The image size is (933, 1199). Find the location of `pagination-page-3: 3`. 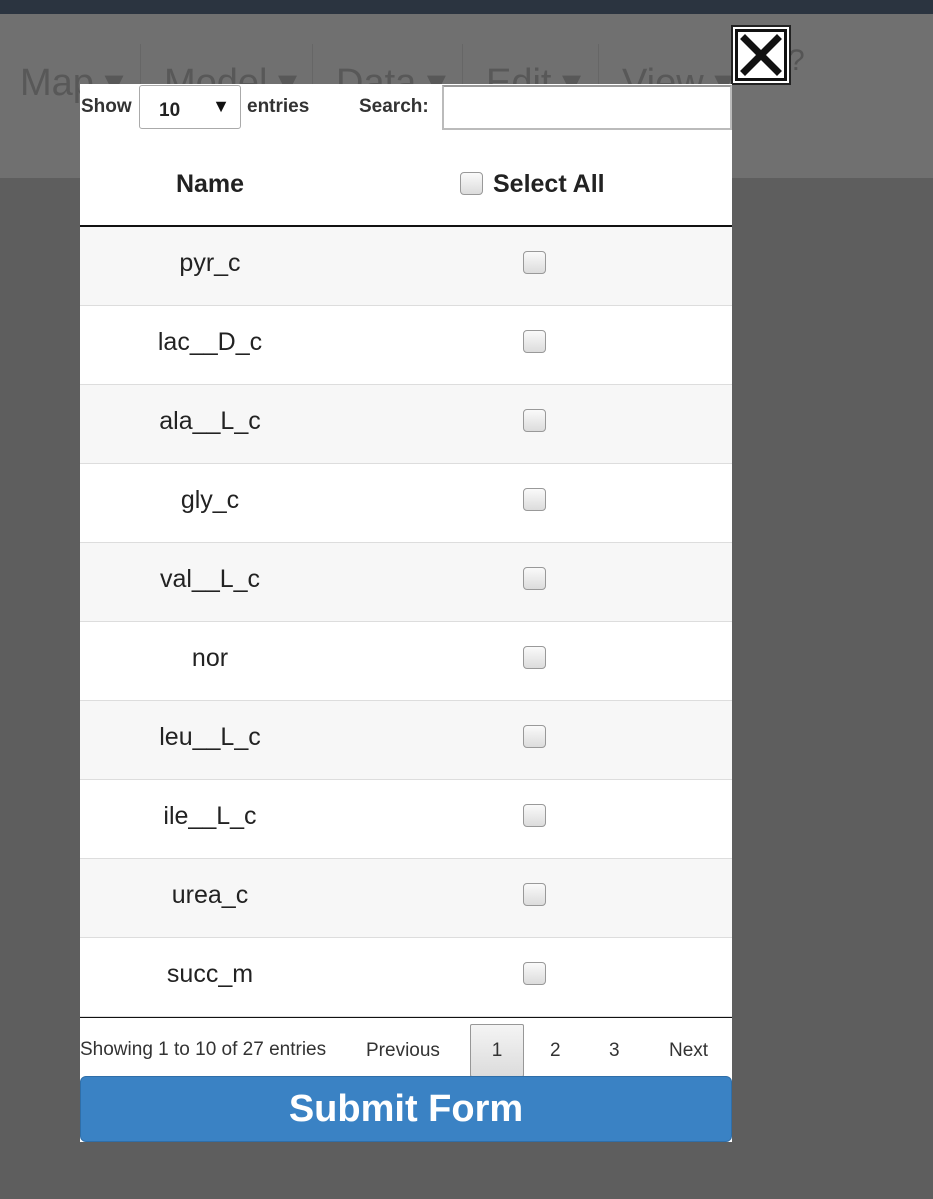

pagination-page-3: 3 is located at coordinates (614, 1051).